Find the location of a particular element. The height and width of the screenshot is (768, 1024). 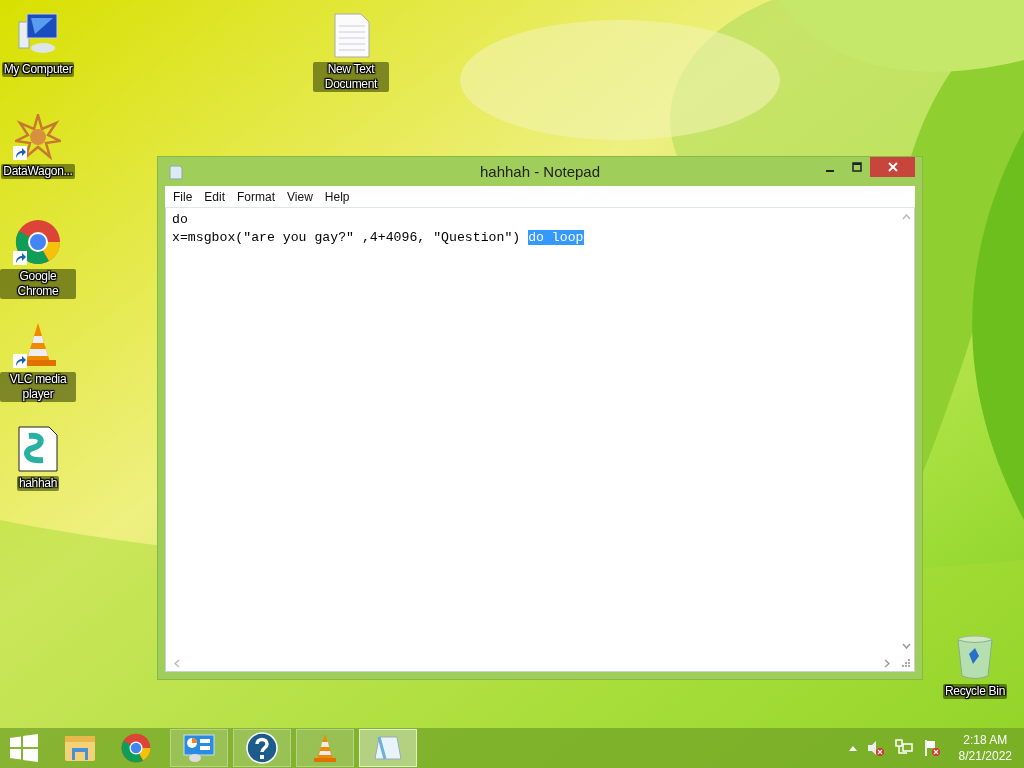

text-line: do is located at coordinates (180, 219).